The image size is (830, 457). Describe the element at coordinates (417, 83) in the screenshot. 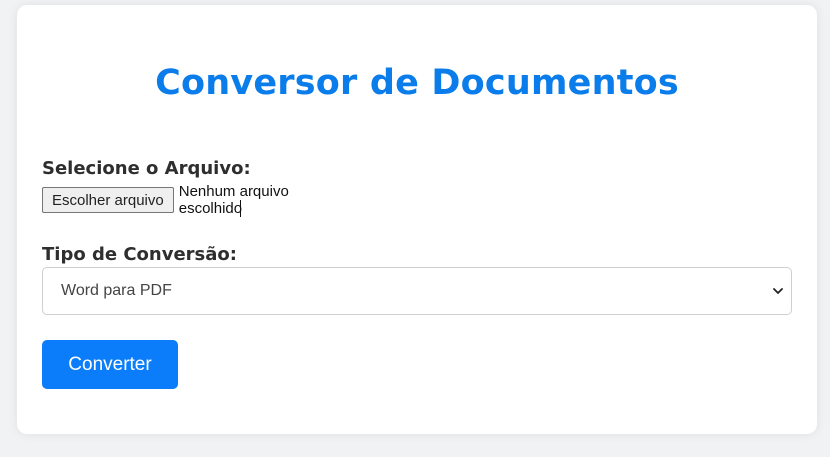

I see `page-title: Conversor de Documentos` at that location.